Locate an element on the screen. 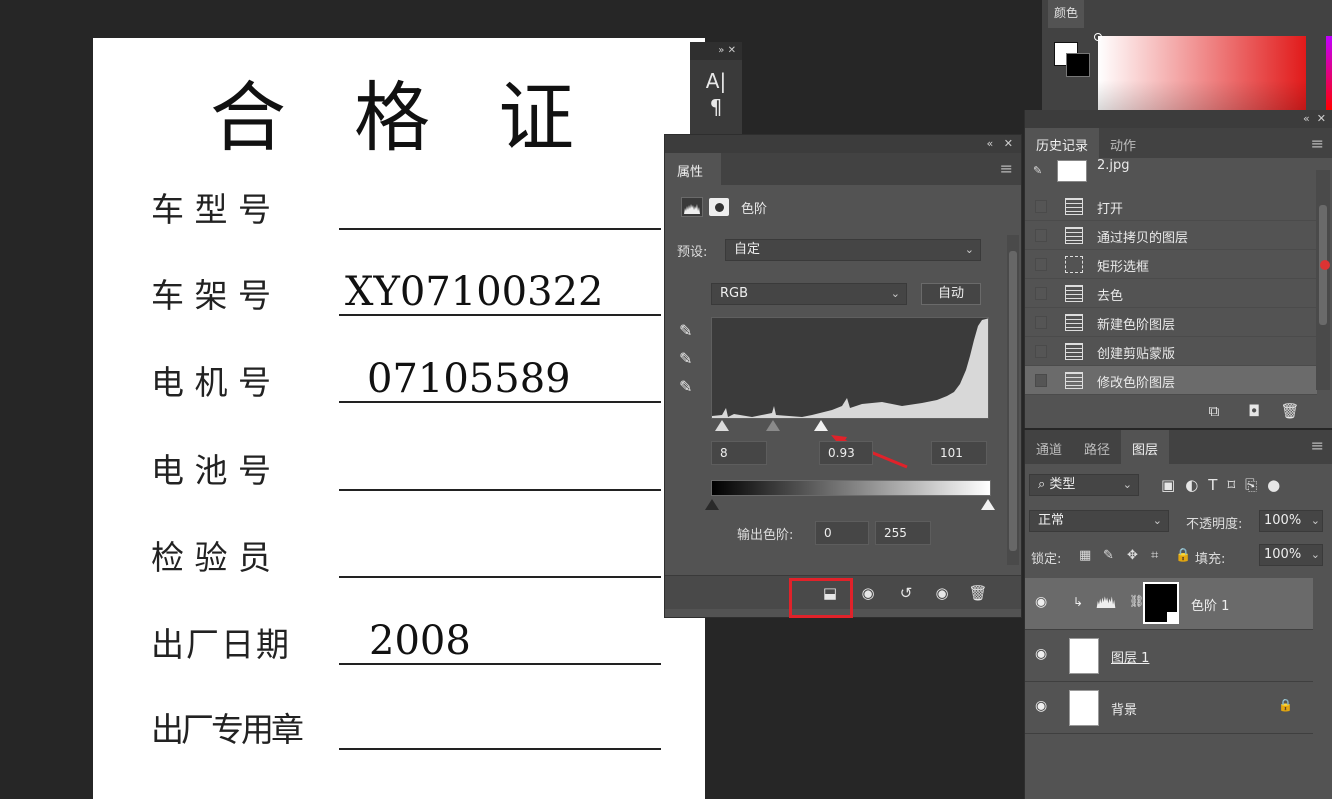  color-spectrum-field is located at coordinates (1202, 73).